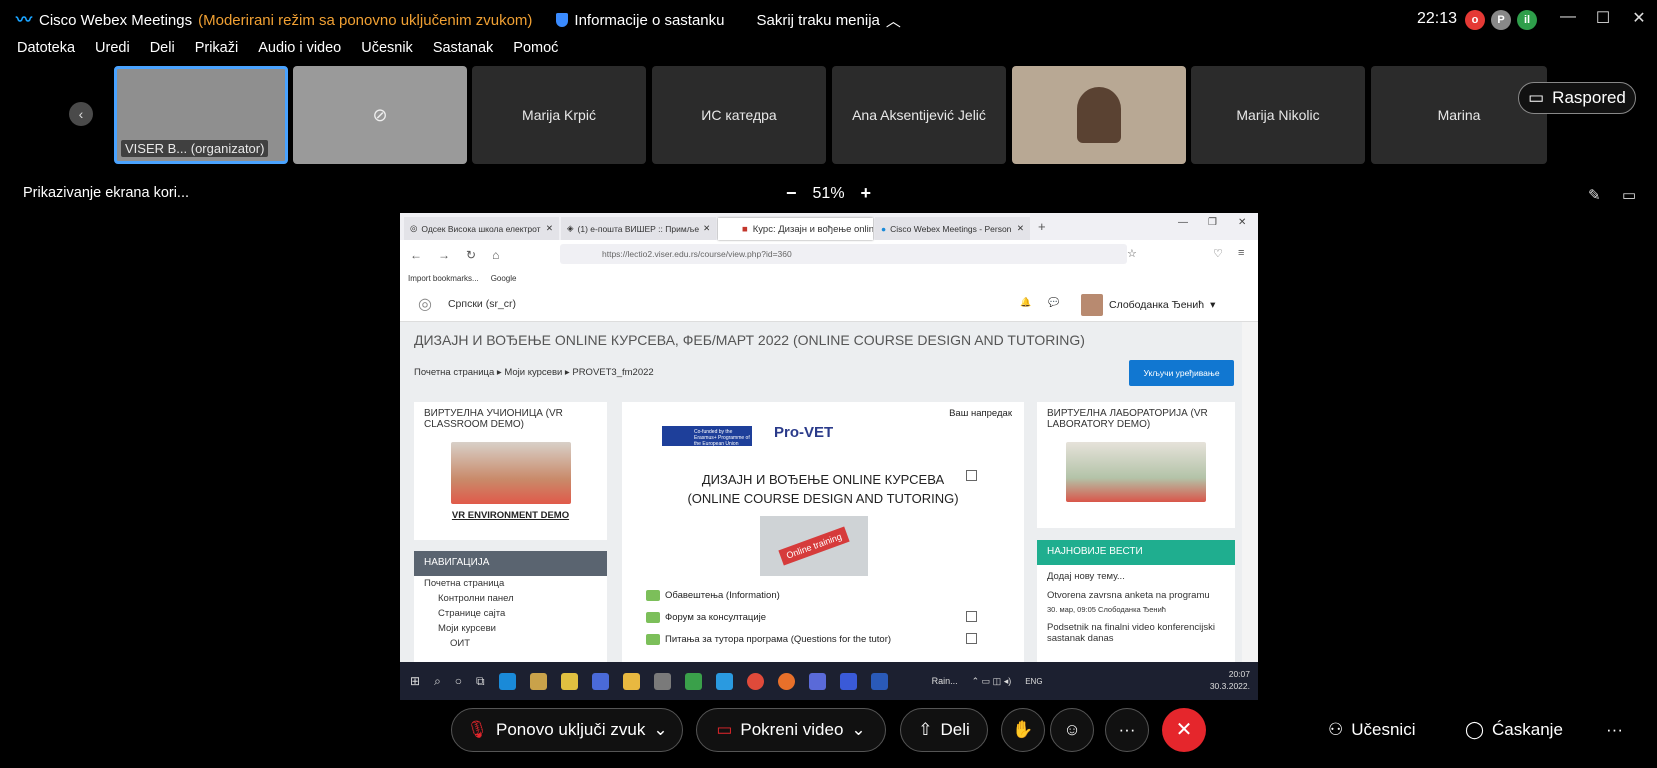 The image size is (1657, 768). What do you see at coordinates (416, 255) in the screenshot?
I see `back-icon: ←` at bounding box center [416, 255].